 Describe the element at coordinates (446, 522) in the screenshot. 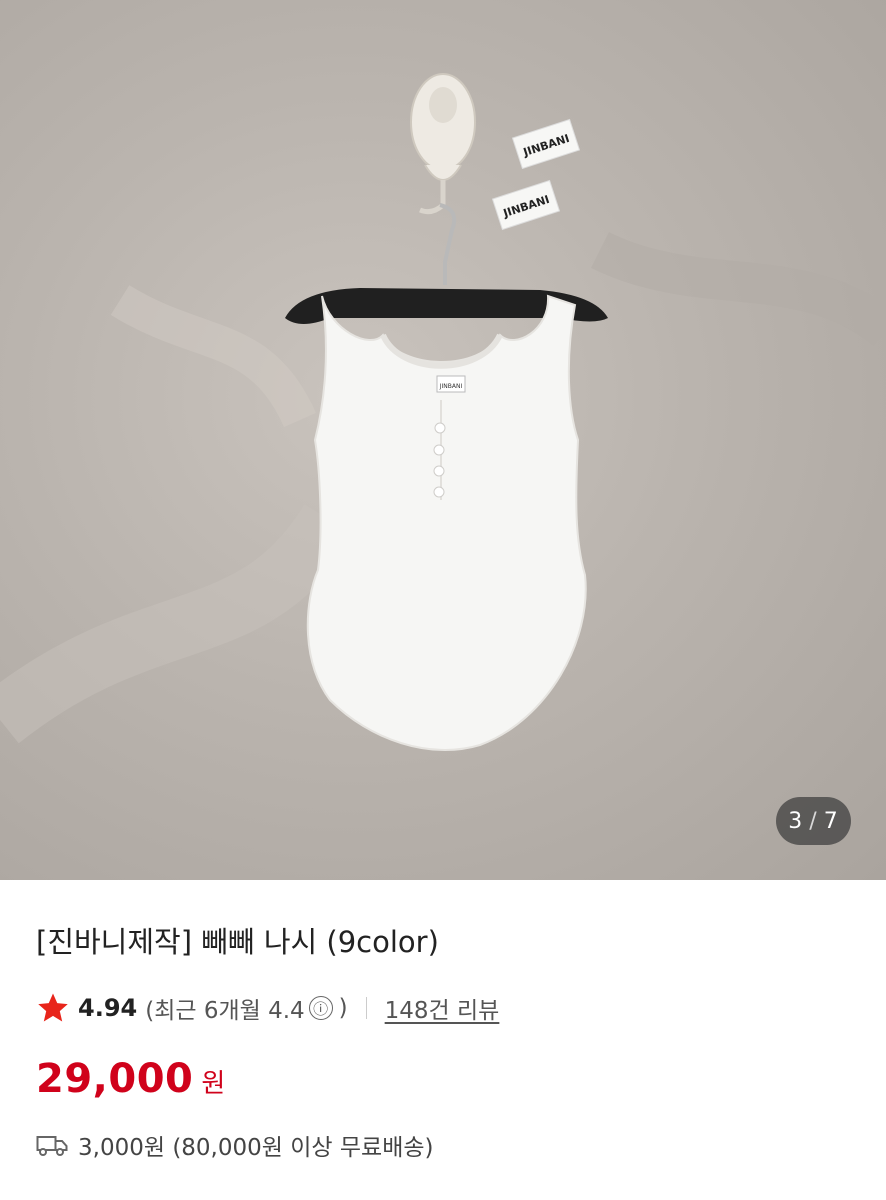

I see `tank-top-garment: JINBANI` at that location.